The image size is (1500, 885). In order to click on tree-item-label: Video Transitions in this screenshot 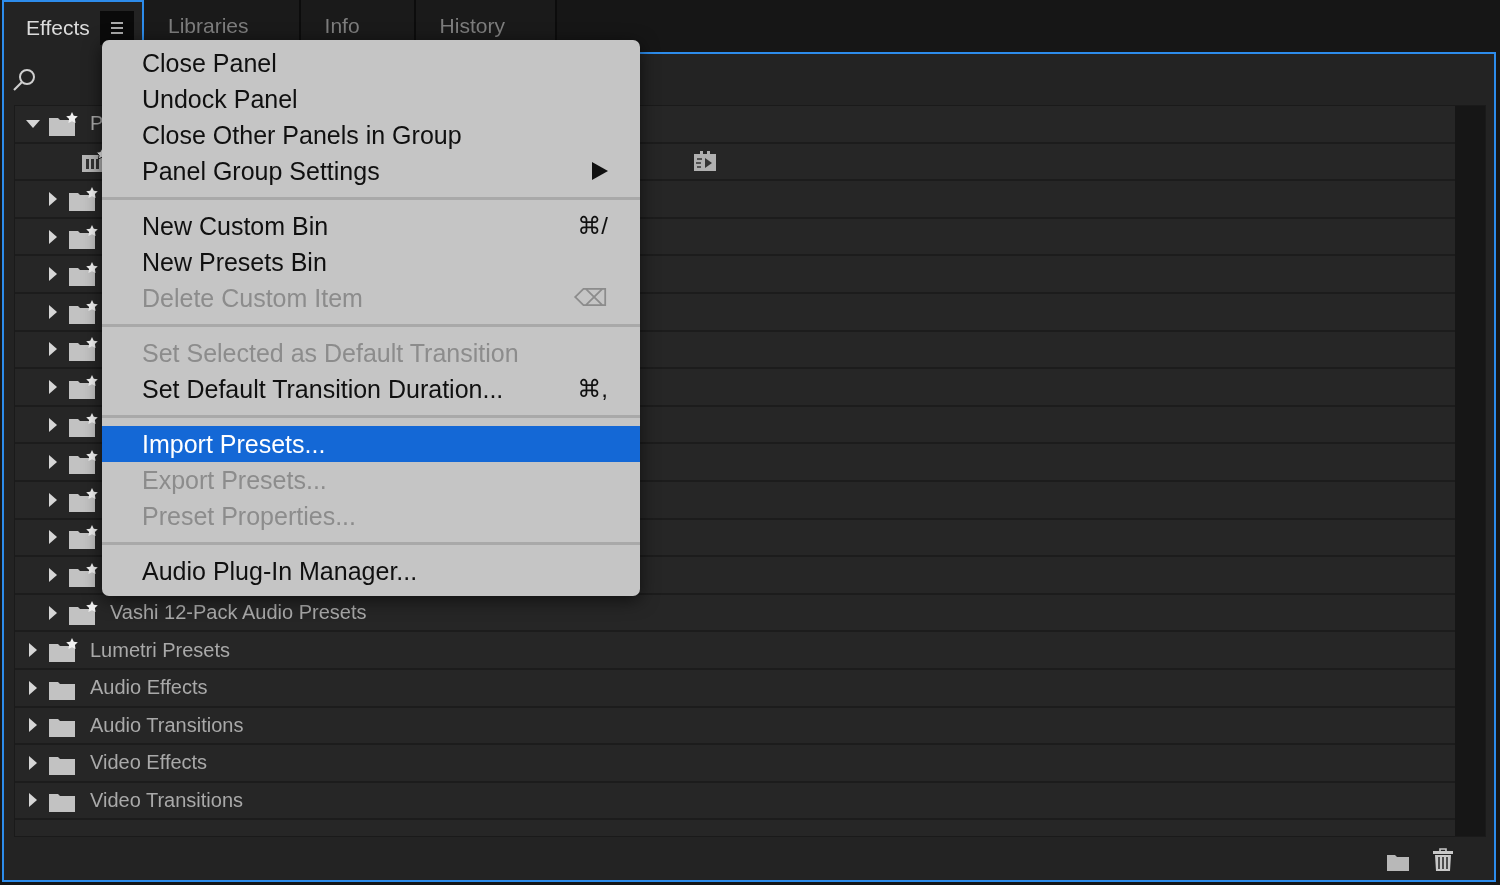, I will do `click(167, 800)`.